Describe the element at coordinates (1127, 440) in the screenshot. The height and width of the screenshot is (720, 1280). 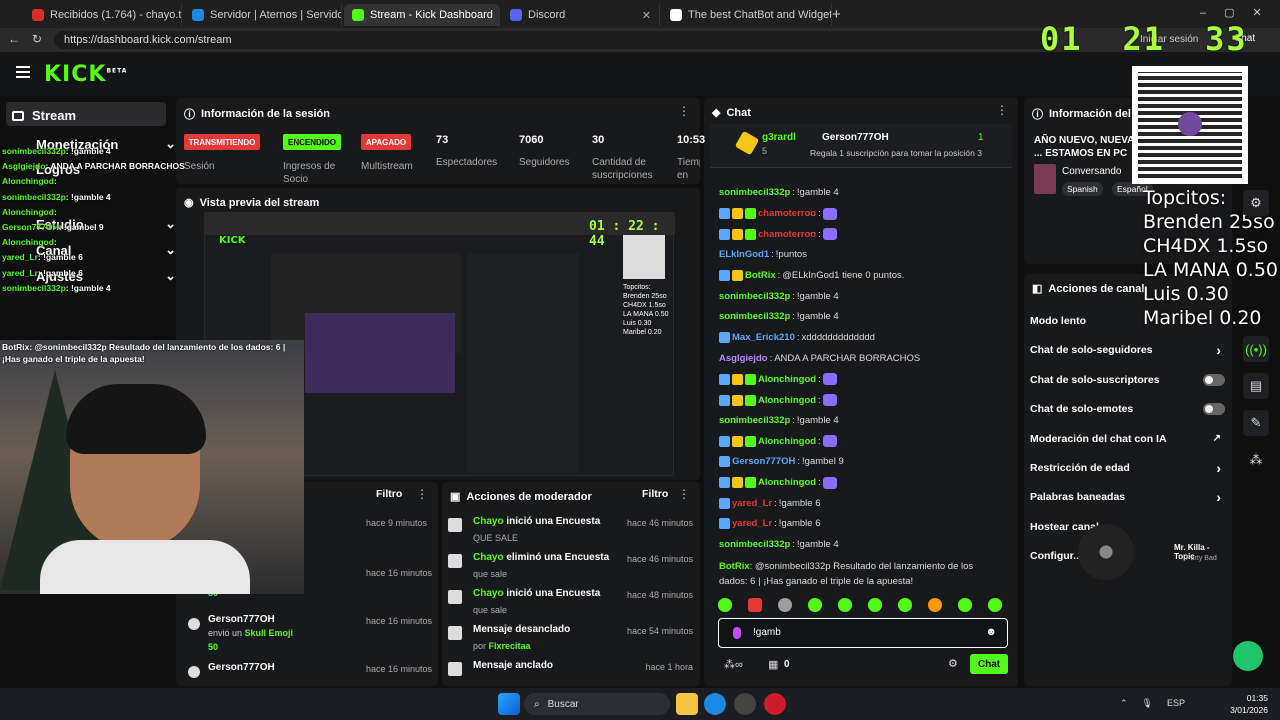
I see `channel-action-row: Moderación del chat con IA ↗` at that location.